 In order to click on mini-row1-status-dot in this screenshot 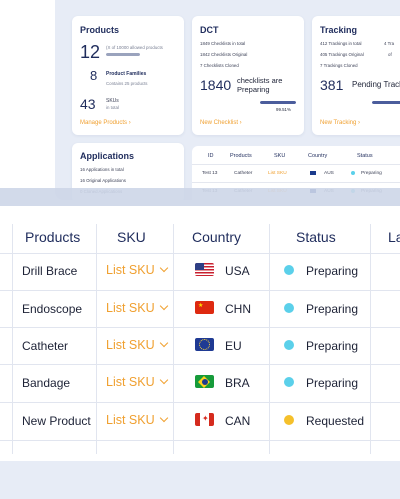, I will do `click(353, 173)`.